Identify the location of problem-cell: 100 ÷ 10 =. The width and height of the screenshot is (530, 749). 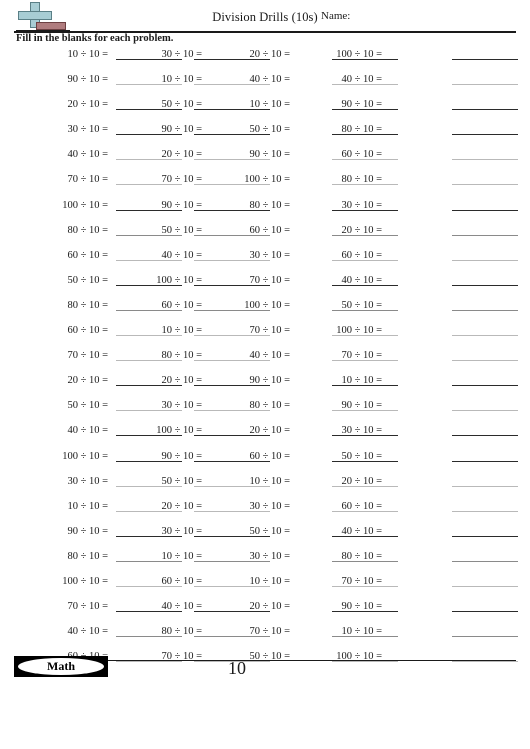
(99, 585).